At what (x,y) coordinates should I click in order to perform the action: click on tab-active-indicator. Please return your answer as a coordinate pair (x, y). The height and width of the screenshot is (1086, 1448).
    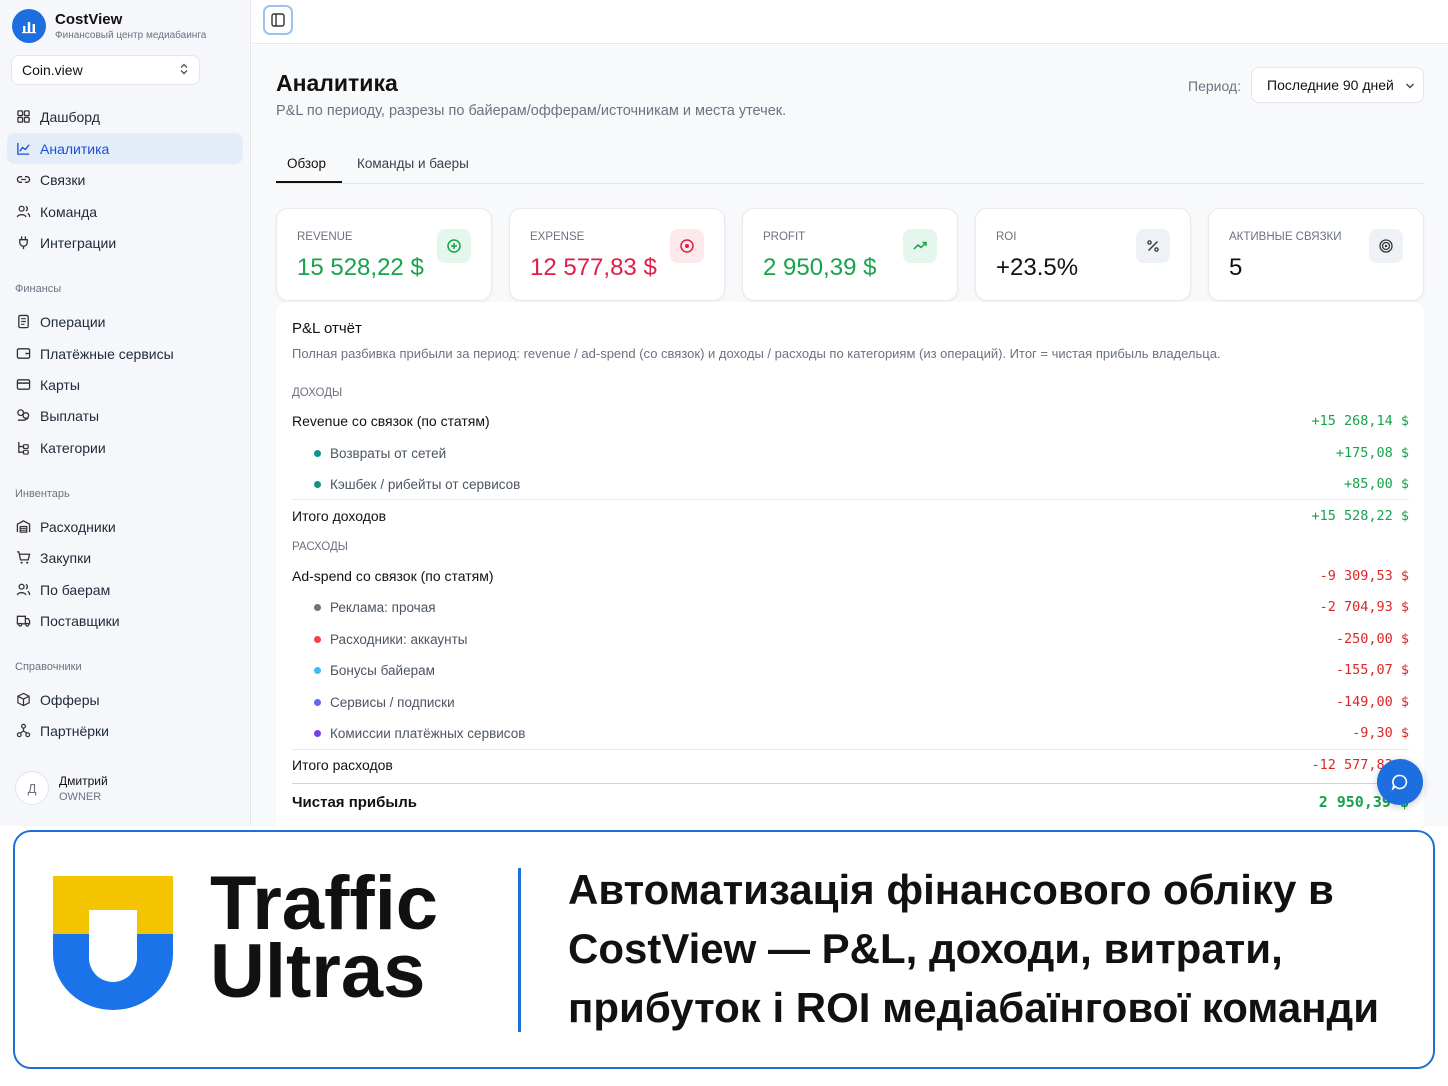
    Looking at the image, I should click on (309, 182).